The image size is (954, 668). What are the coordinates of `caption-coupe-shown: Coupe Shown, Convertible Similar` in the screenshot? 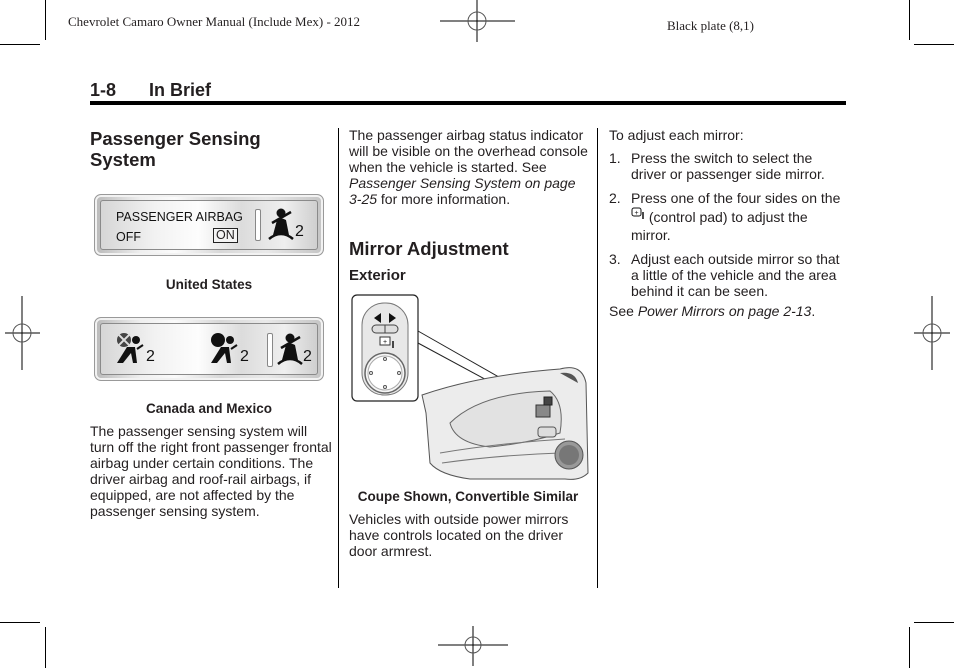 It's located at (468, 496).